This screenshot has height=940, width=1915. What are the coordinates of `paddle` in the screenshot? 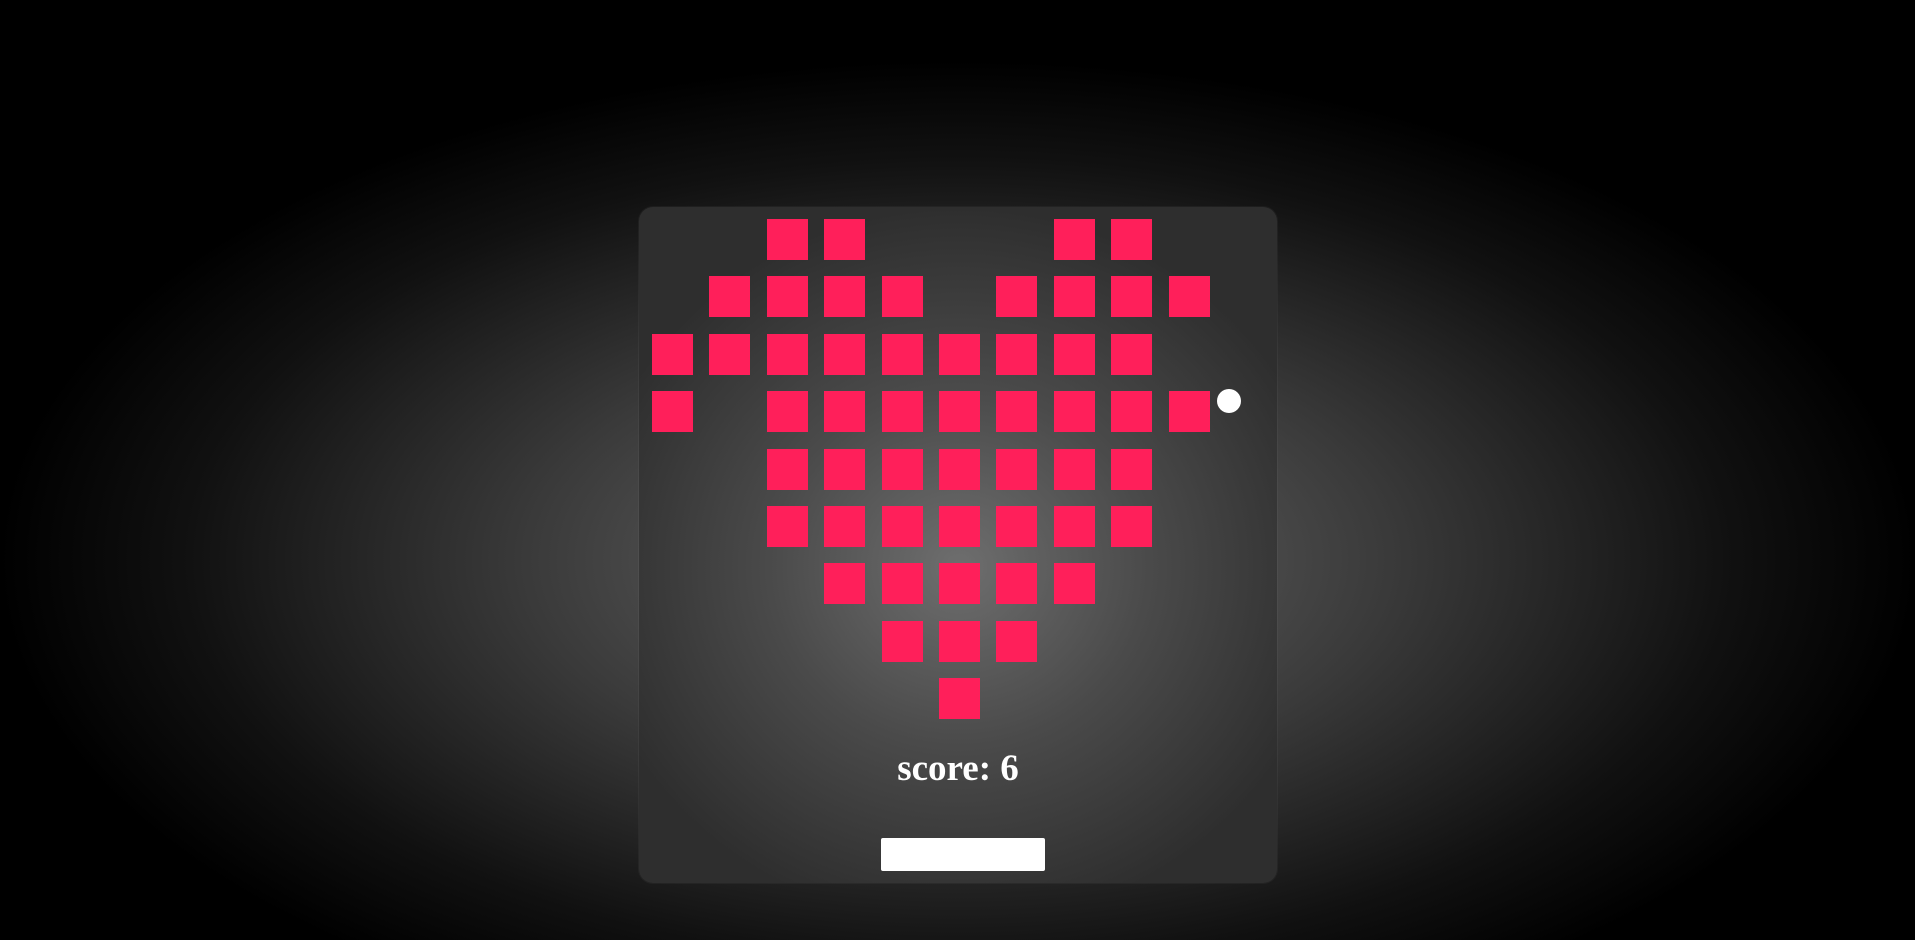 It's located at (963, 854).